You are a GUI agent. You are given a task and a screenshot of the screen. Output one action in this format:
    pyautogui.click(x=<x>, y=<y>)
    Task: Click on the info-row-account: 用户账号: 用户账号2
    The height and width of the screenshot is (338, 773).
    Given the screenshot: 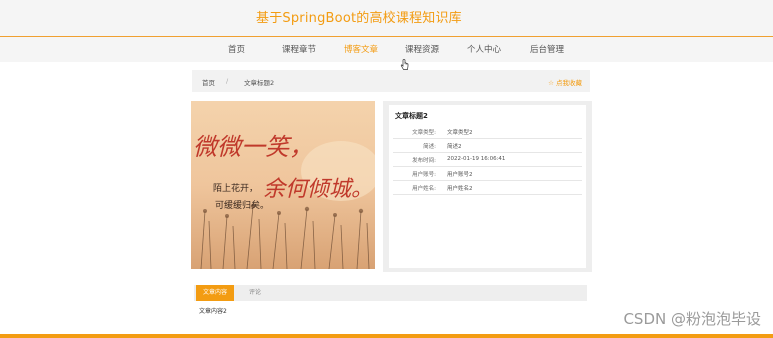 What is the action you would take?
    pyautogui.click(x=487, y=174)
    